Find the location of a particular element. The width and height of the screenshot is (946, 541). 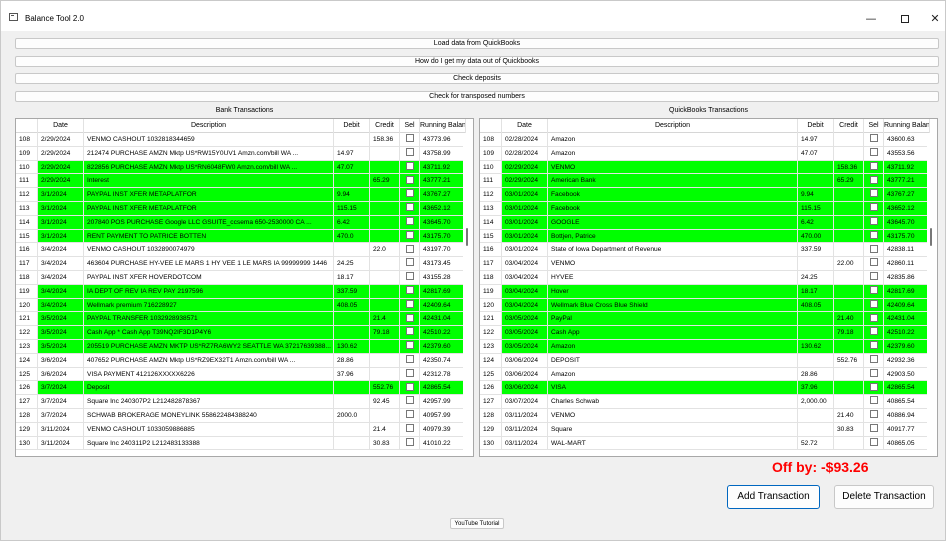

vertical-scrollbar is located at coordinates (467, 294).